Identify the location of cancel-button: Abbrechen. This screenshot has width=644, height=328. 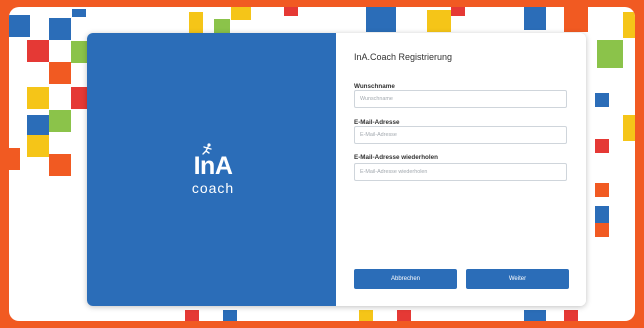
(405, 279).